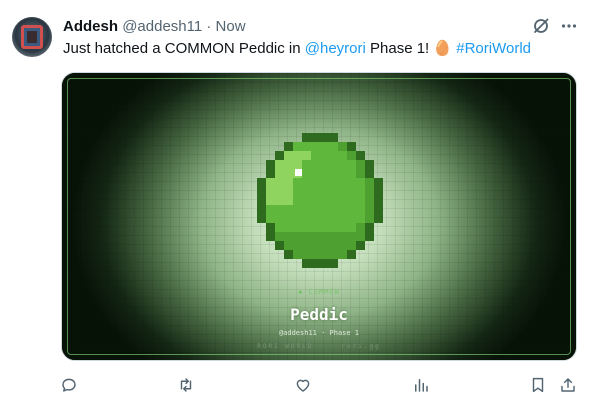 Image resolution: width=595 pixels, height=413 pixels. Describe the element at coordinates (399, 48) in the screenshot. I see `text-after: Phase 1!` at that location.